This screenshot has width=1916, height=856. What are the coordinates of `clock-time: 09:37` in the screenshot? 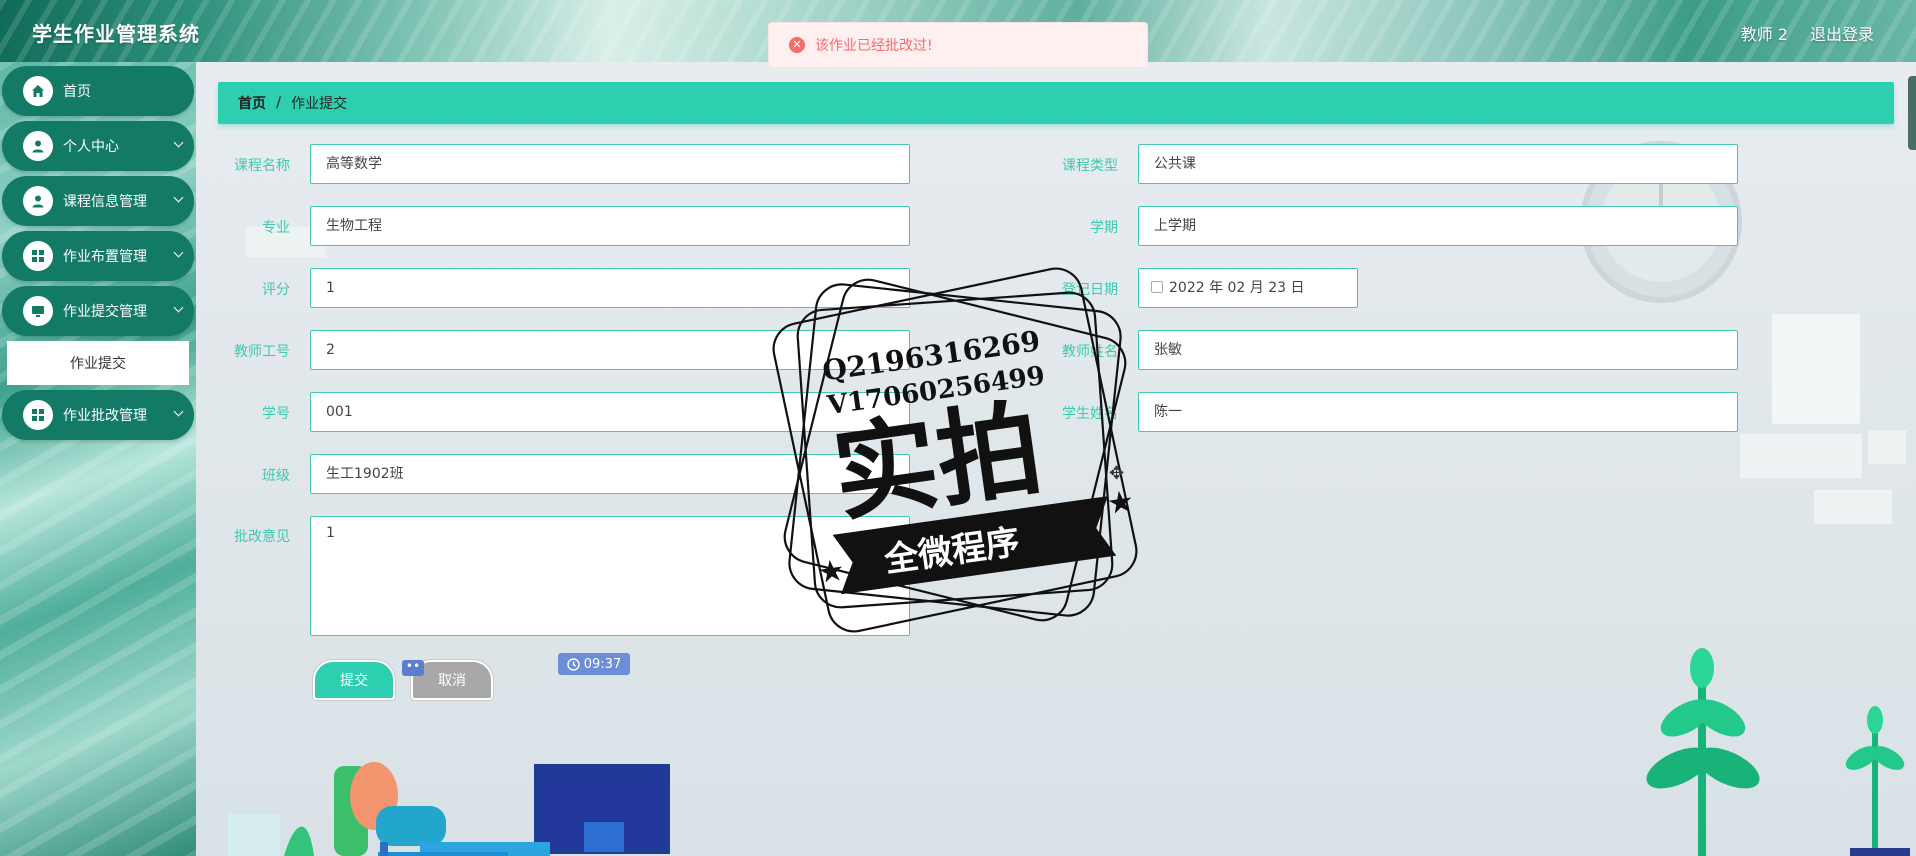 It's located at (602, 664).